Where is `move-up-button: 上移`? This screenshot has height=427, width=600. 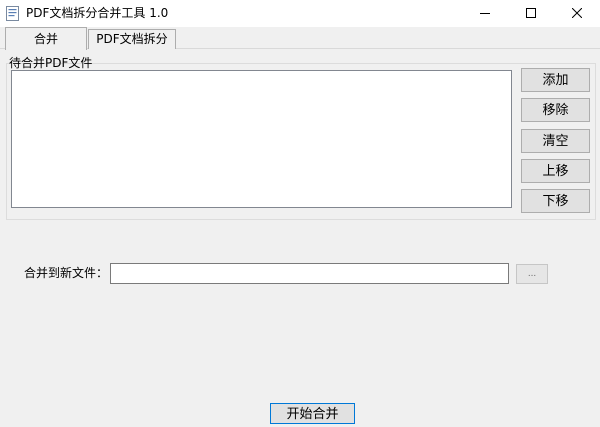 move-up-button: 上移 is located at coordinates (555, 171).